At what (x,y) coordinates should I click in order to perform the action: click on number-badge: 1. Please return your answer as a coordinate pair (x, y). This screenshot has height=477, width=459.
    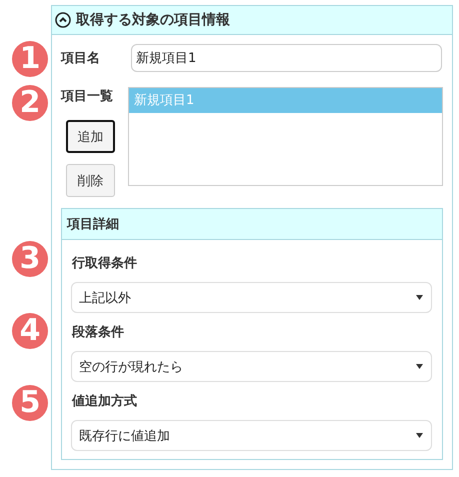
    Looking at the image, I should click on (30, 59).